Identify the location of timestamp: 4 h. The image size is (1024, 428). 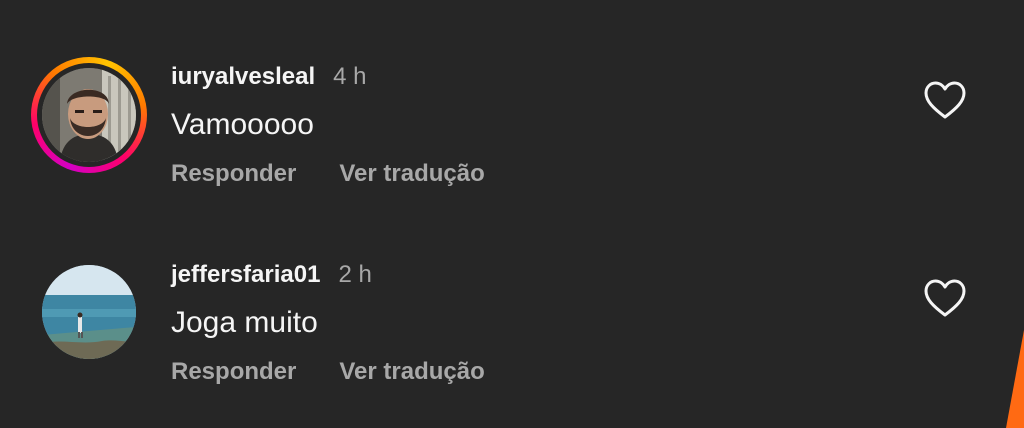
(350, 76).